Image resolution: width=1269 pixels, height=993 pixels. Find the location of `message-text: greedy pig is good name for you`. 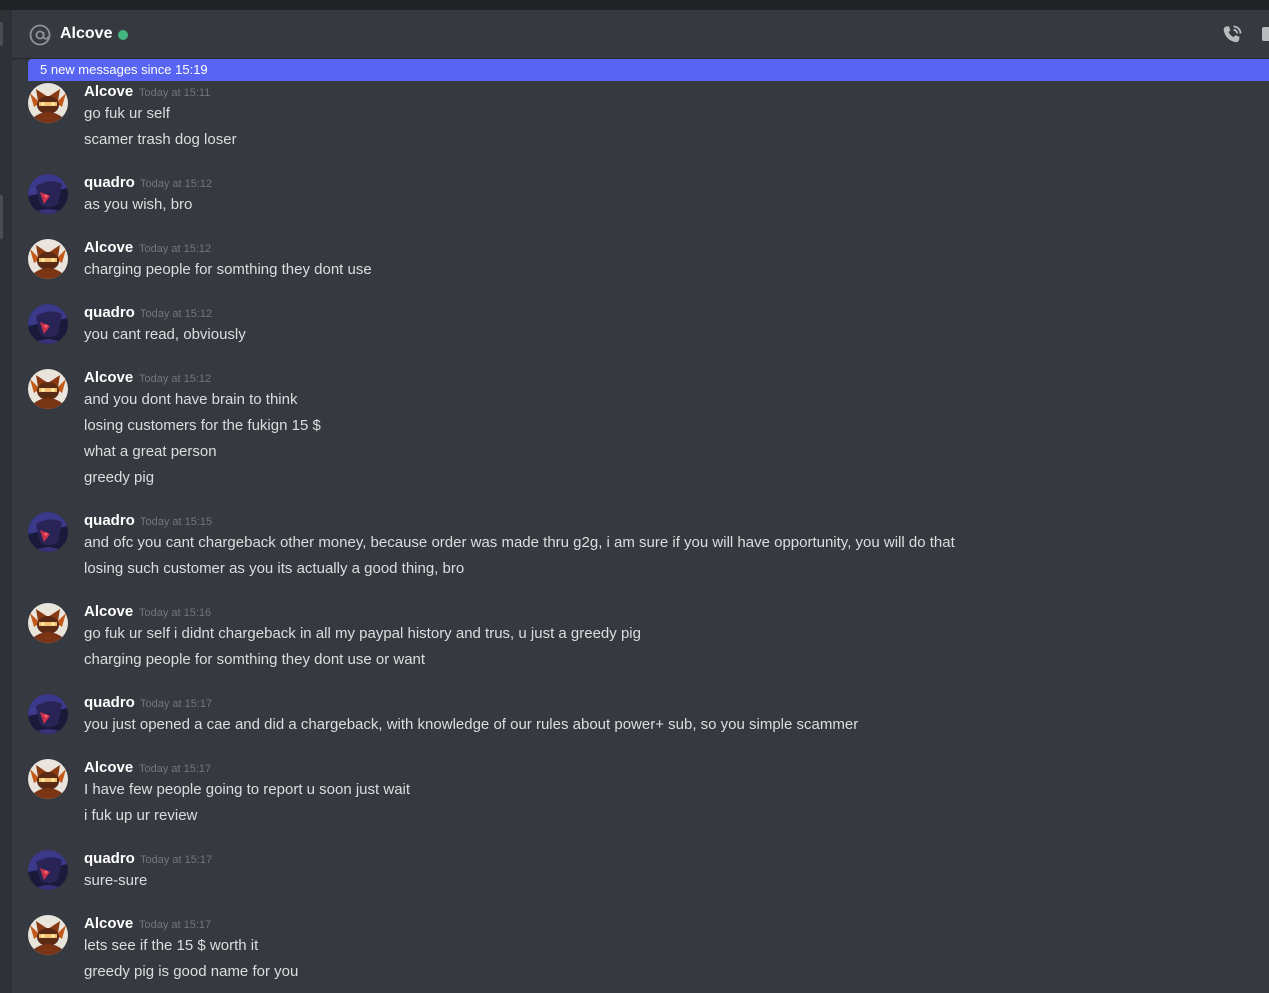

message-text: greedy pig is good name for you is located at coordinates (191, 971).